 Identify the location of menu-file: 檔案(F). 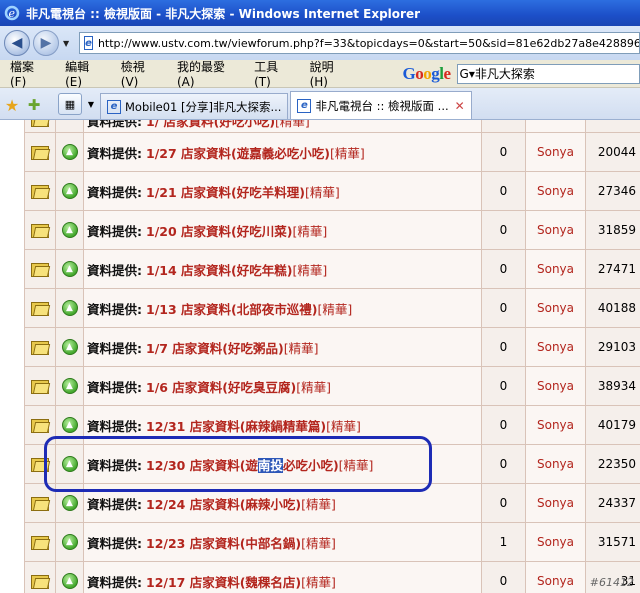
(27, 73).